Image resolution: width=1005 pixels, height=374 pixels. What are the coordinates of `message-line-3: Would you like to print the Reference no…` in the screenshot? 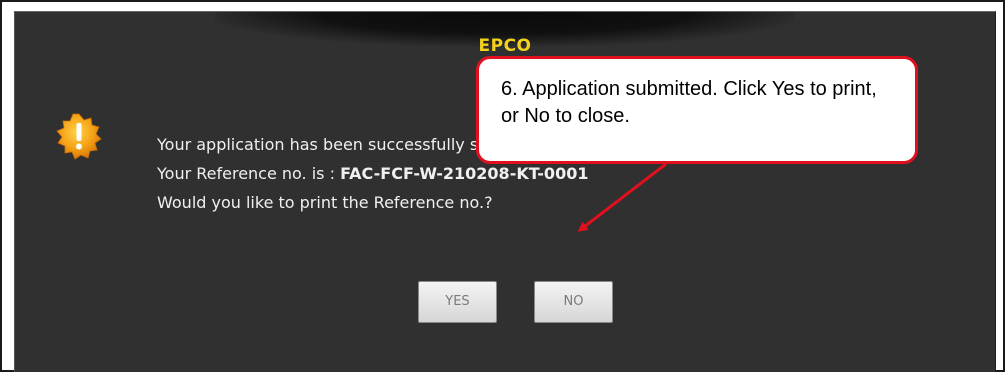 It's located at (325, 202).